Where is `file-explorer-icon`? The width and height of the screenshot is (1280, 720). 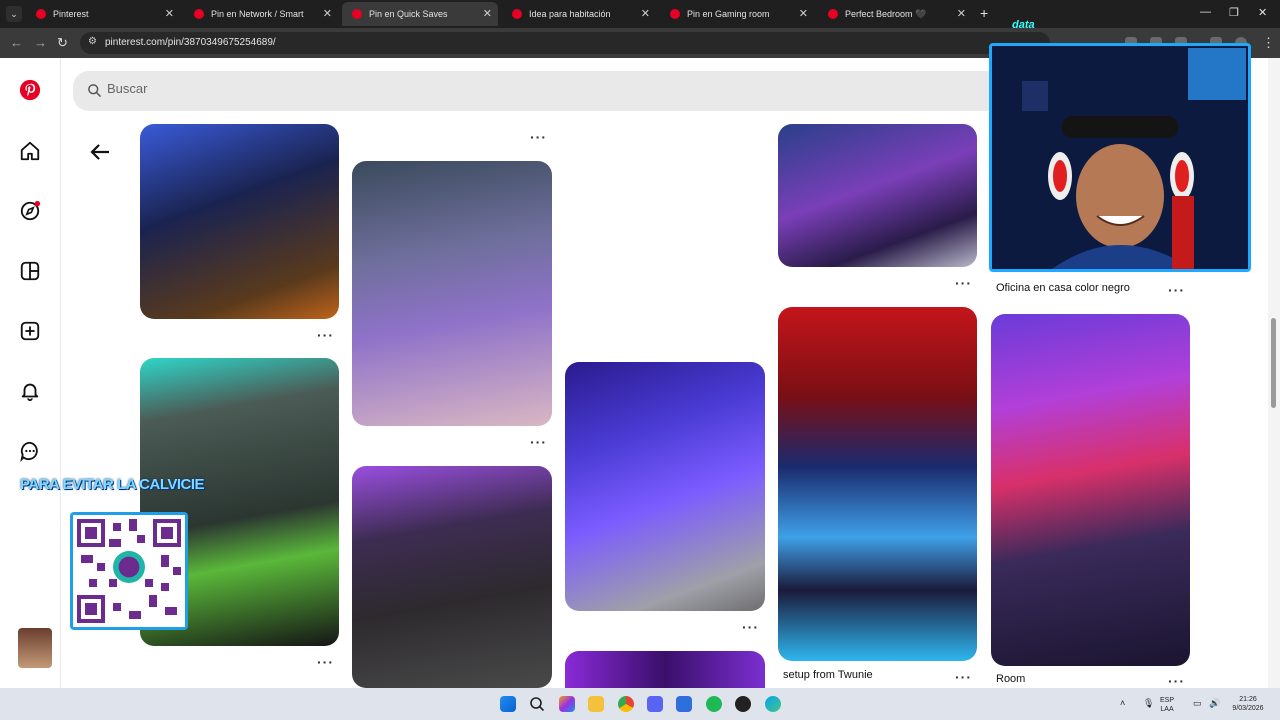 file-explorer-icon is located at coordinates (596, 704).